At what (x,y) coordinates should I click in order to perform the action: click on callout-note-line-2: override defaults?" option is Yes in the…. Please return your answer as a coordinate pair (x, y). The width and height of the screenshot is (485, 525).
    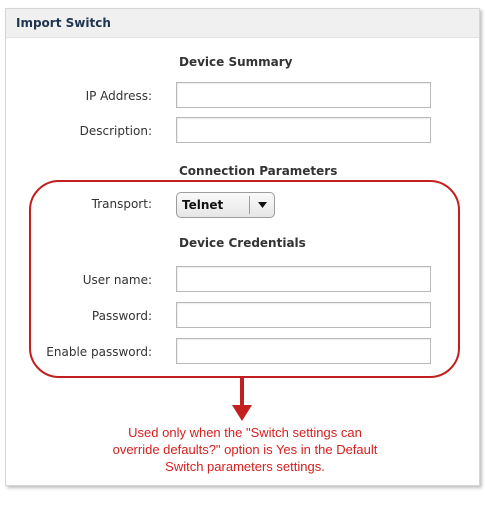
    Looking at the image, I should click on (245, 449).